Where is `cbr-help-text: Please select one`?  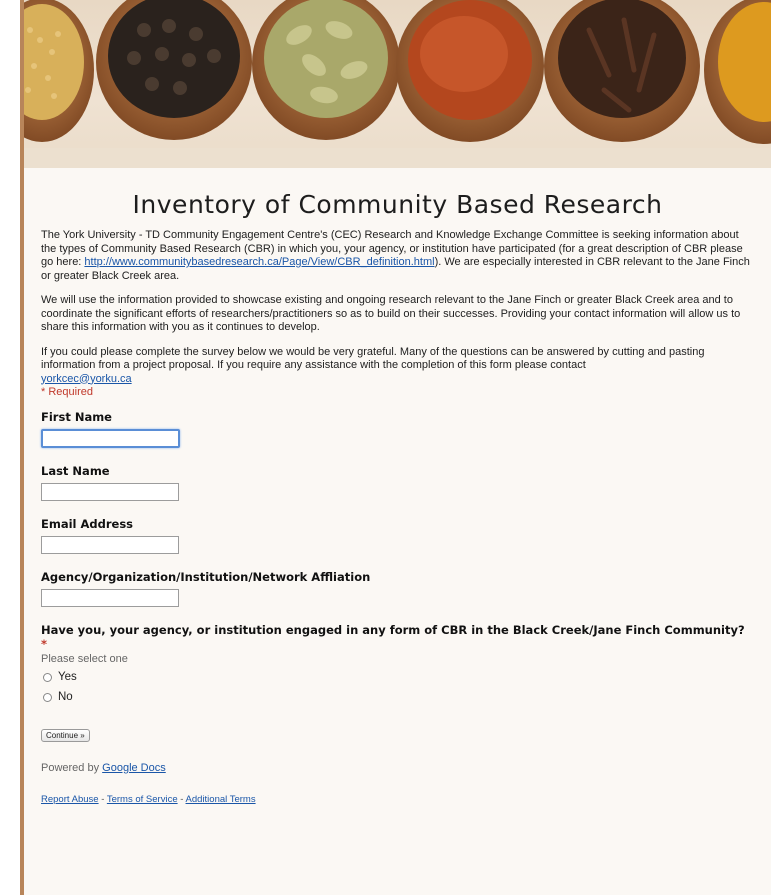
cbr-help-text: Please select one is located at coordinates (84, 659).